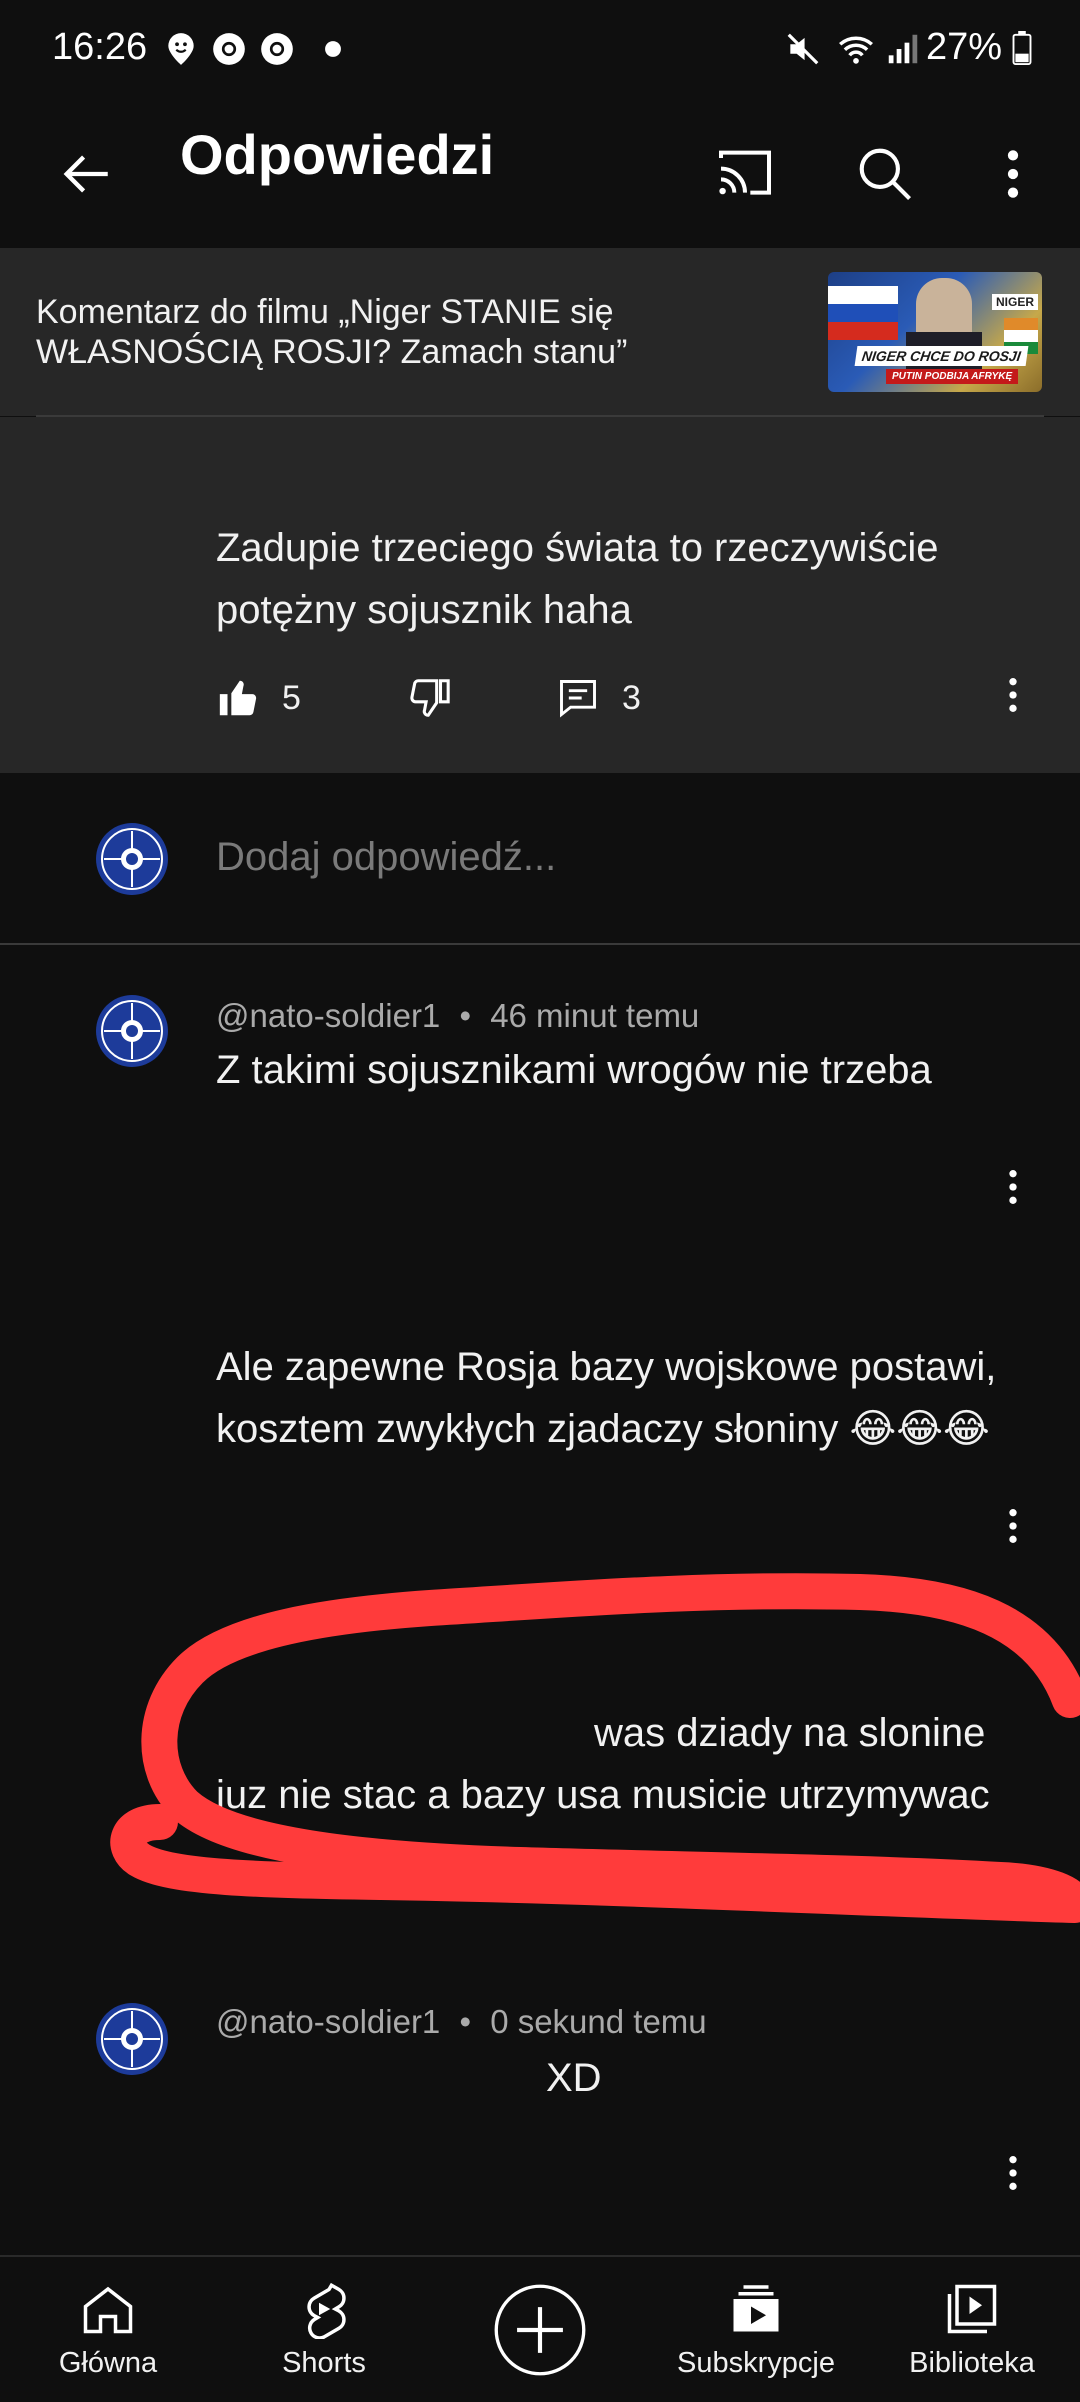  I want to click on cast-icon, so click(745, 172).